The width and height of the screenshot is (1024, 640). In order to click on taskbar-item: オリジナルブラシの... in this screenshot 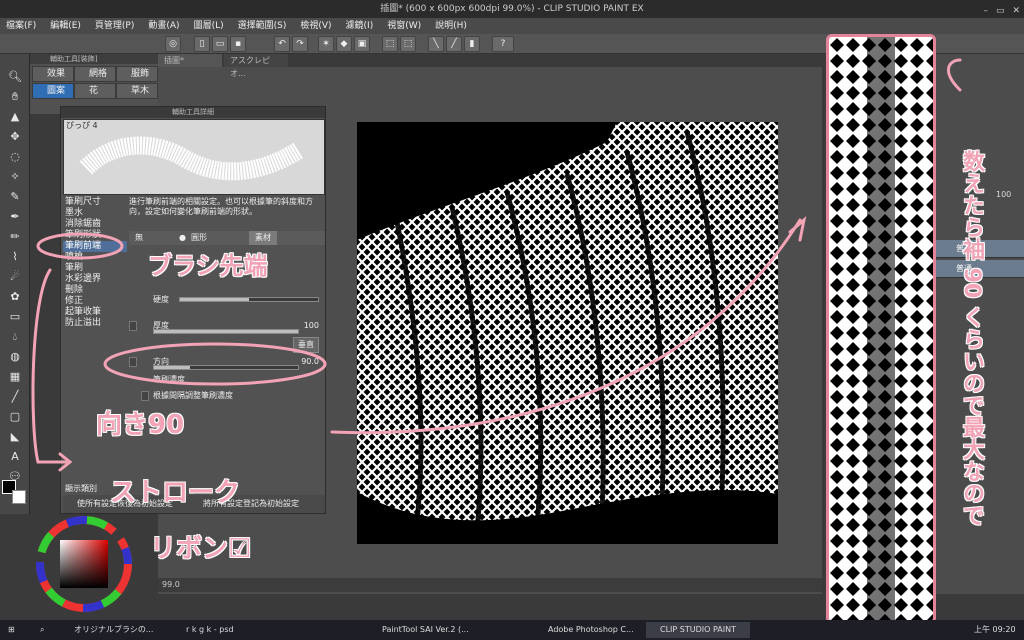, I will do `click(112, 630)`.